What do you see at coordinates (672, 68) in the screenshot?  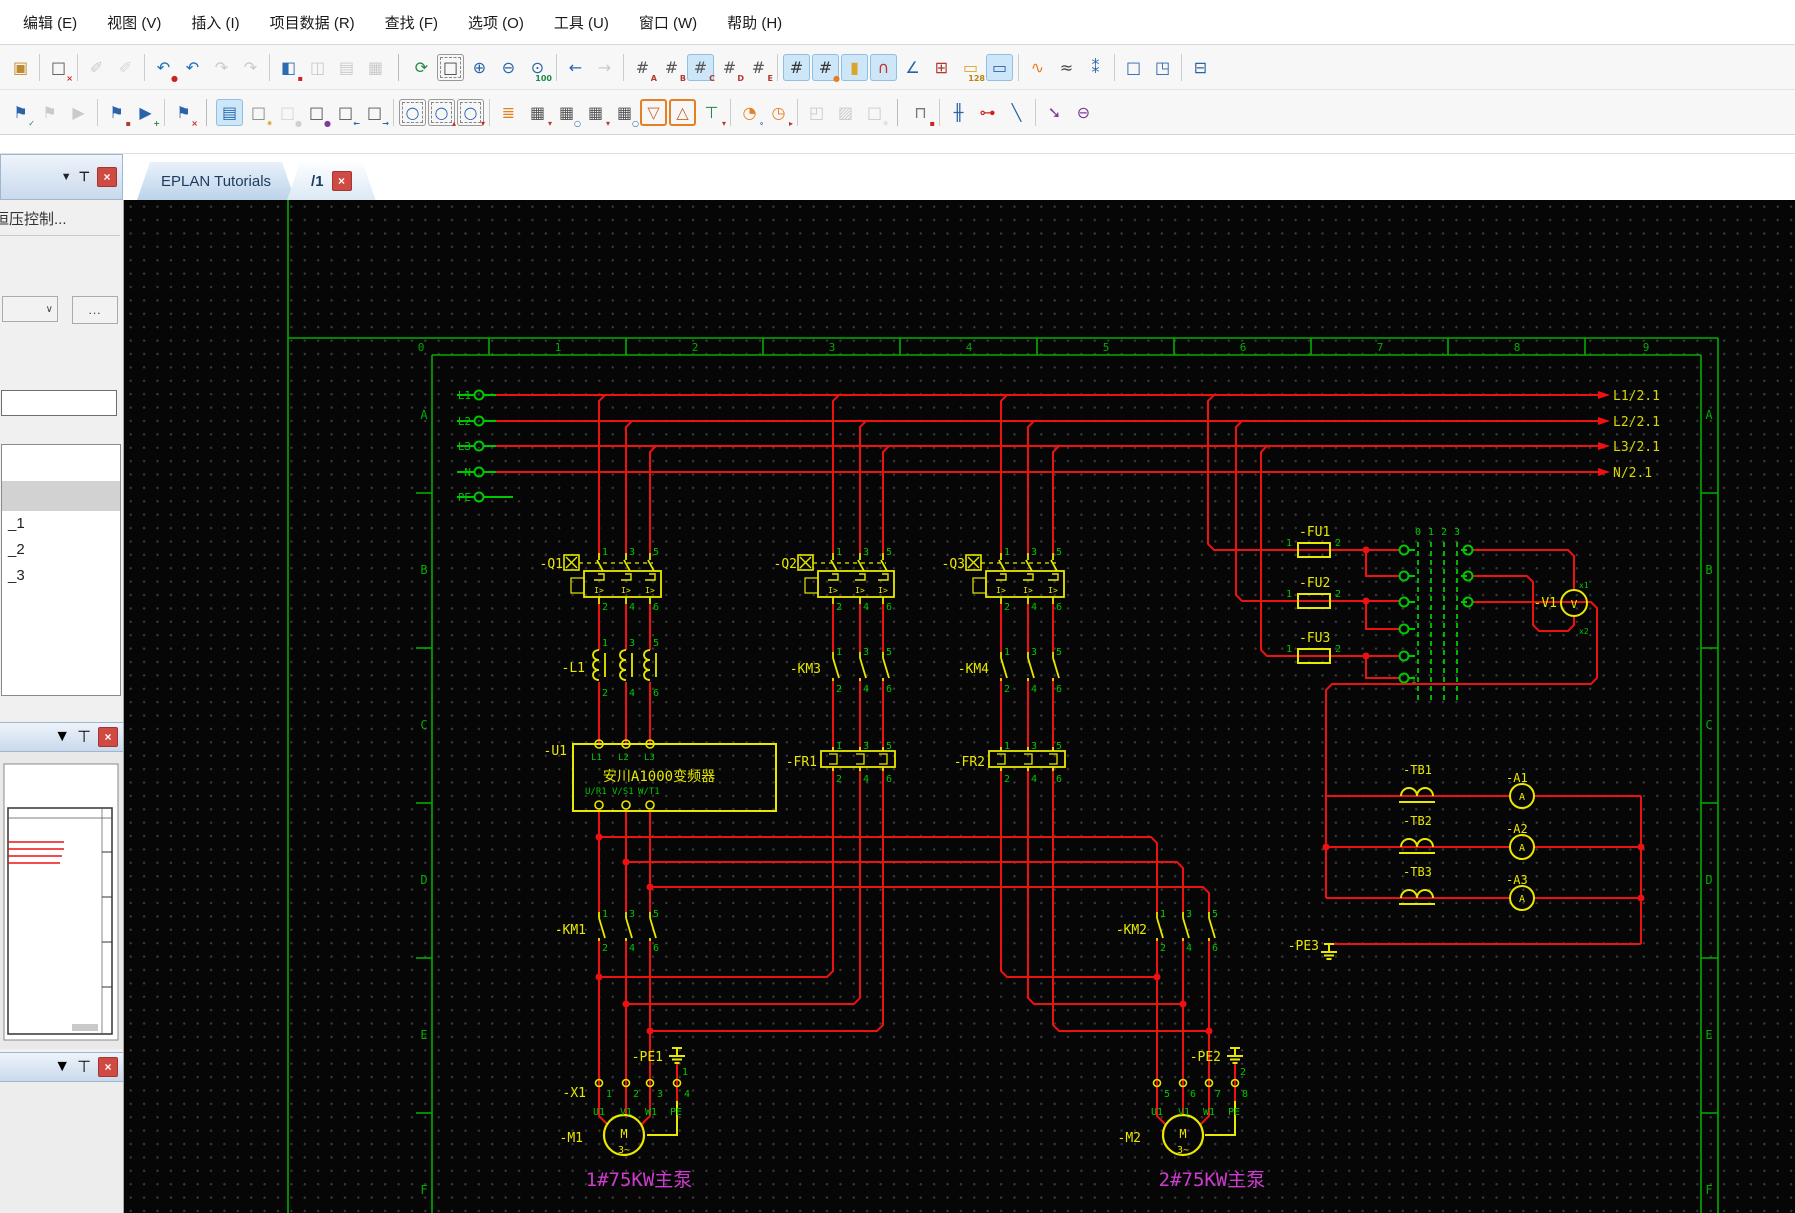 I see `grid-b-icon: # B` at bounding box center [672, 68].